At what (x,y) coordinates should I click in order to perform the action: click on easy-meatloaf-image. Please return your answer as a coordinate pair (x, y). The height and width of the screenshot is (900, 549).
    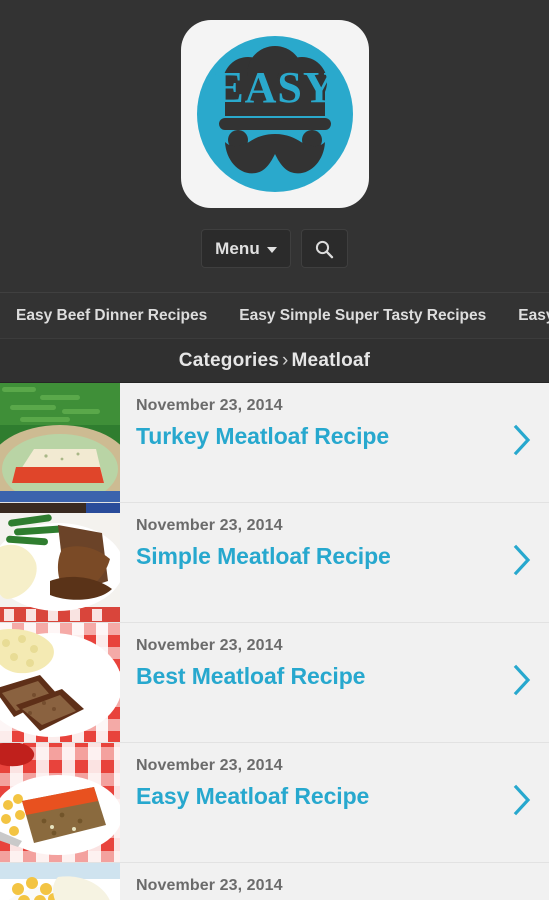
    Looking at the image, I should click on (60, 802).